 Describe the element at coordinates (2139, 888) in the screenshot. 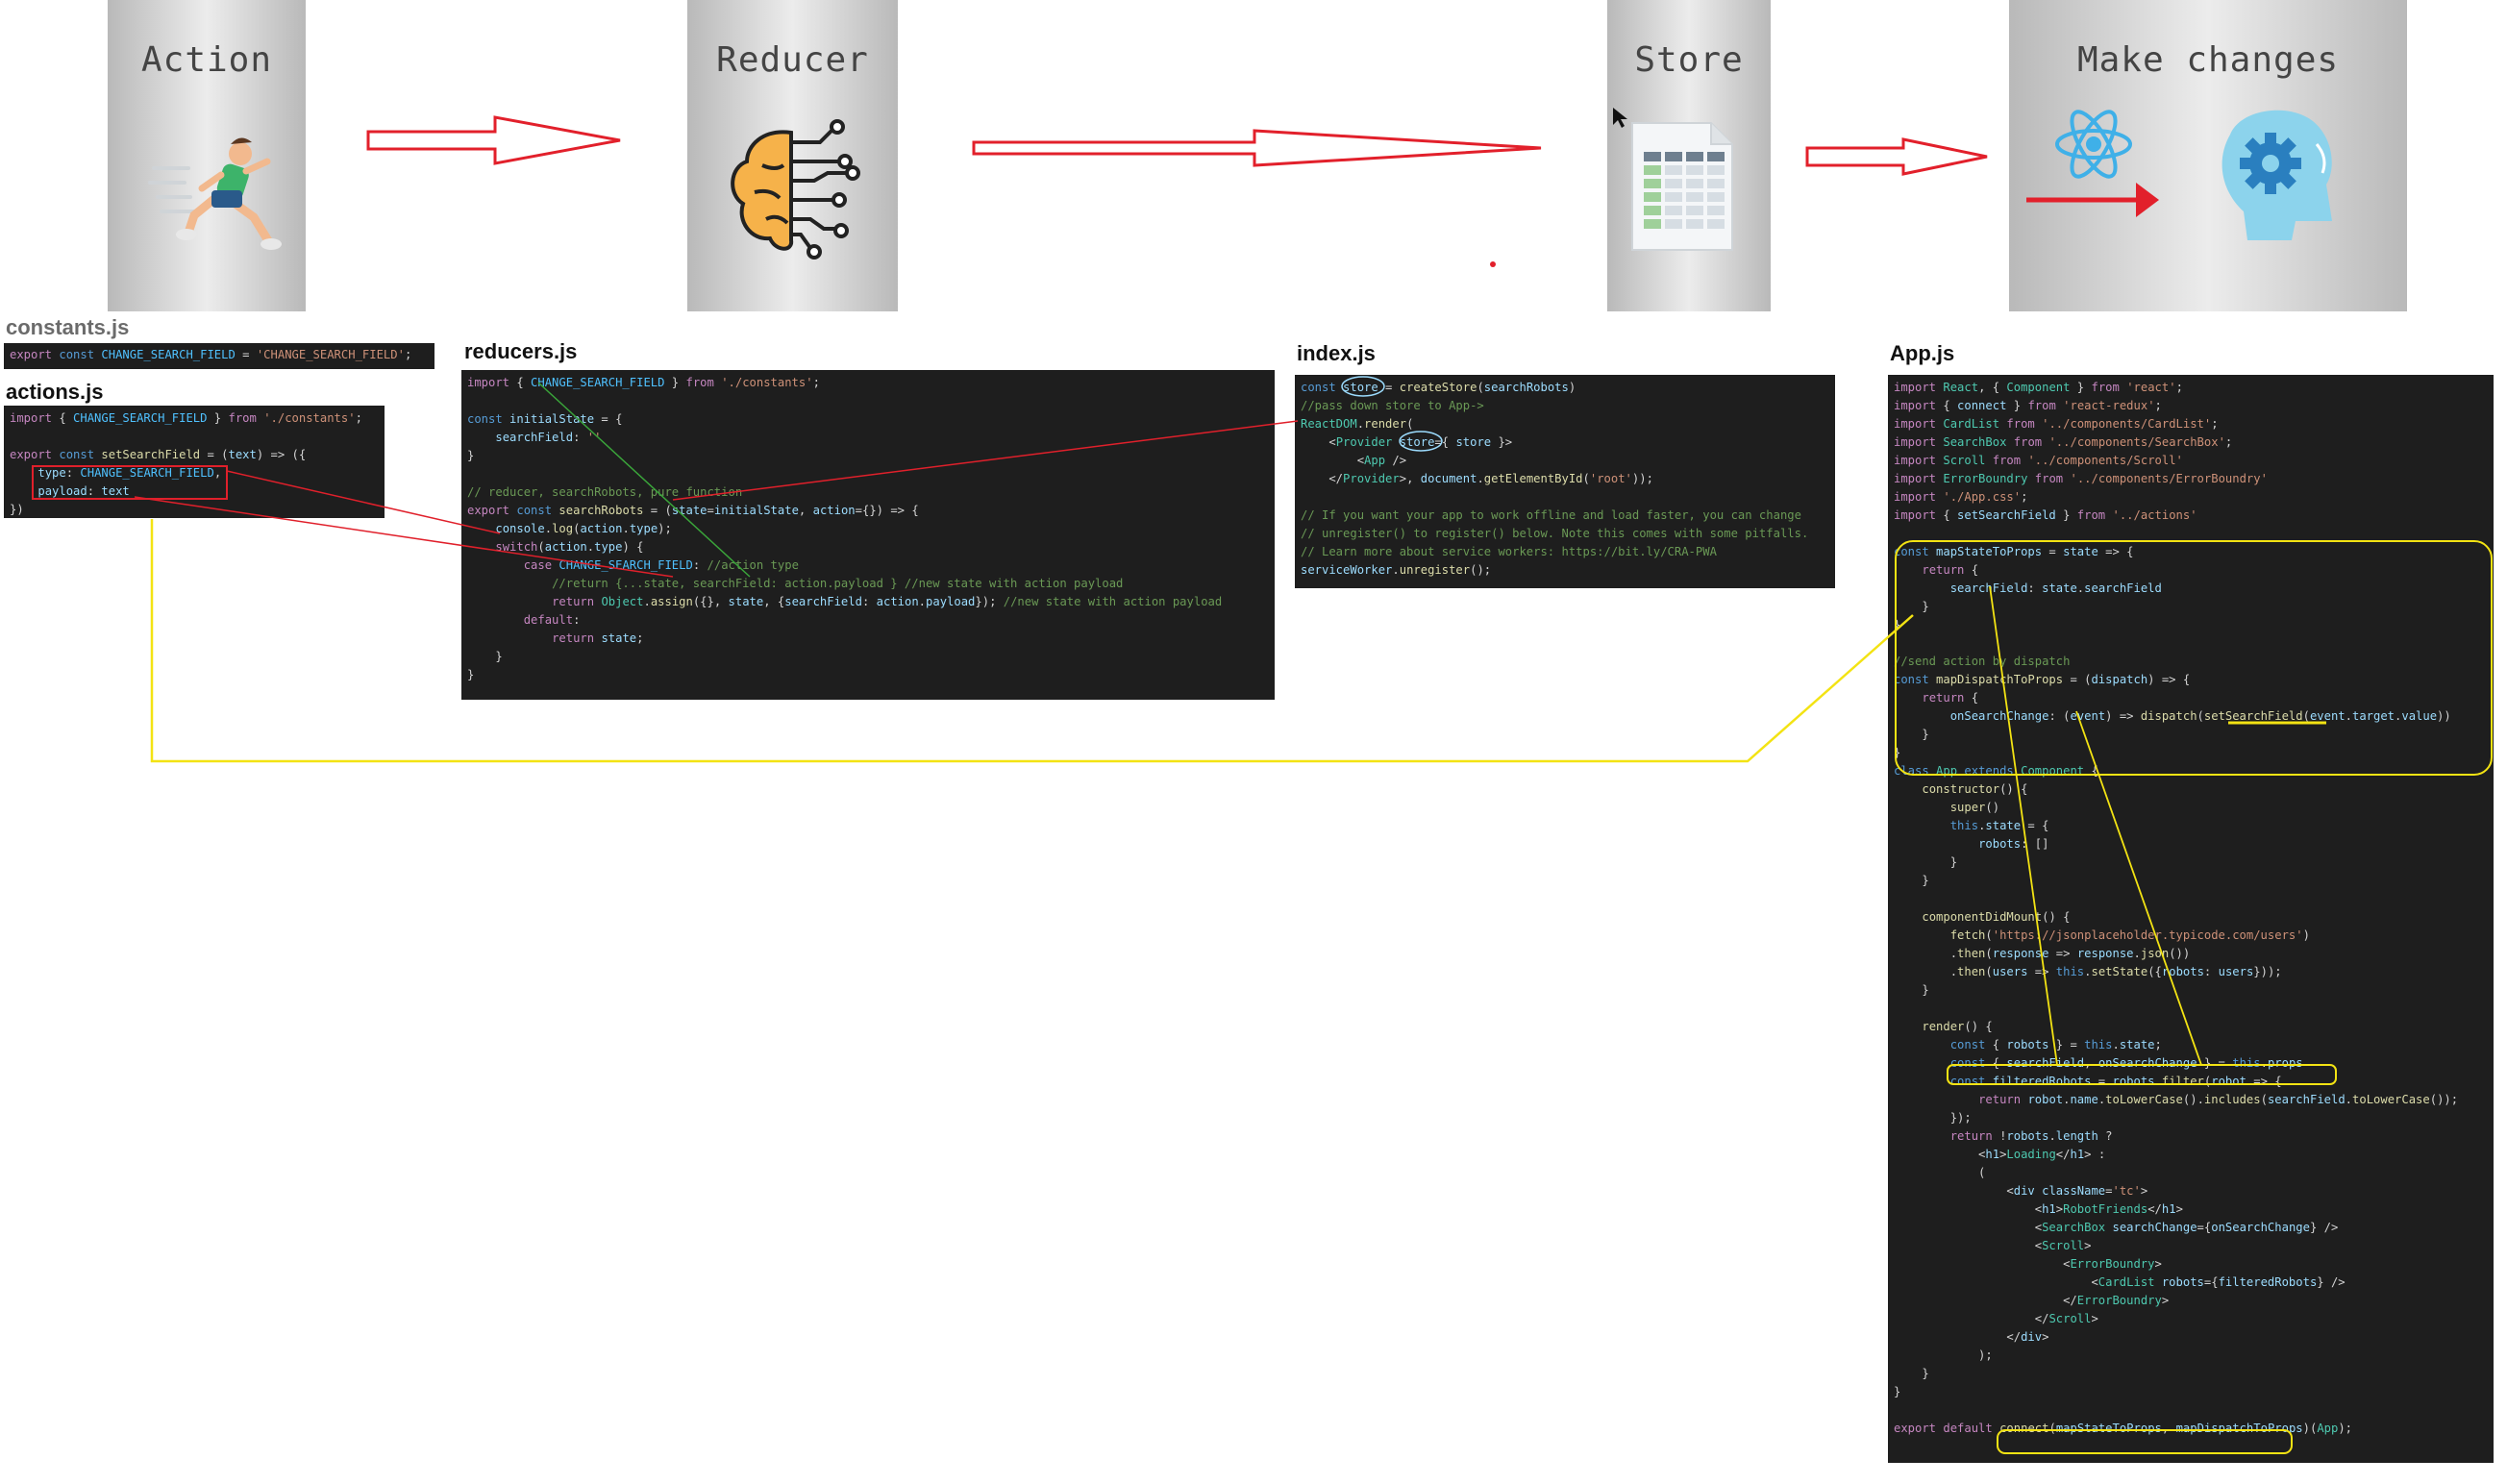

I see `yellow-link-dispatch-to-props` at that location.